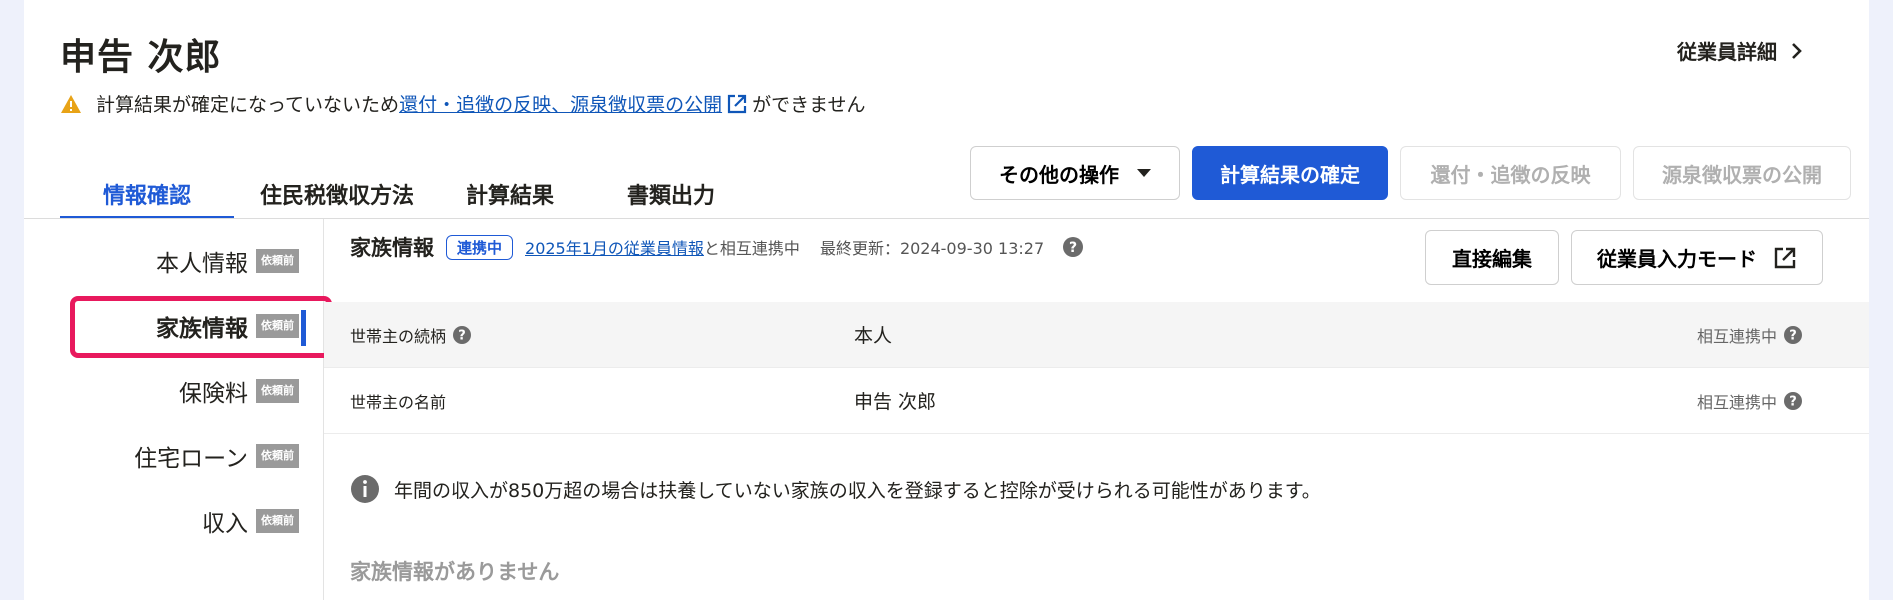 The width and height of the screenshot is (1893, 600). I want to click on warning-suffix: ができません, so click(809, 105).